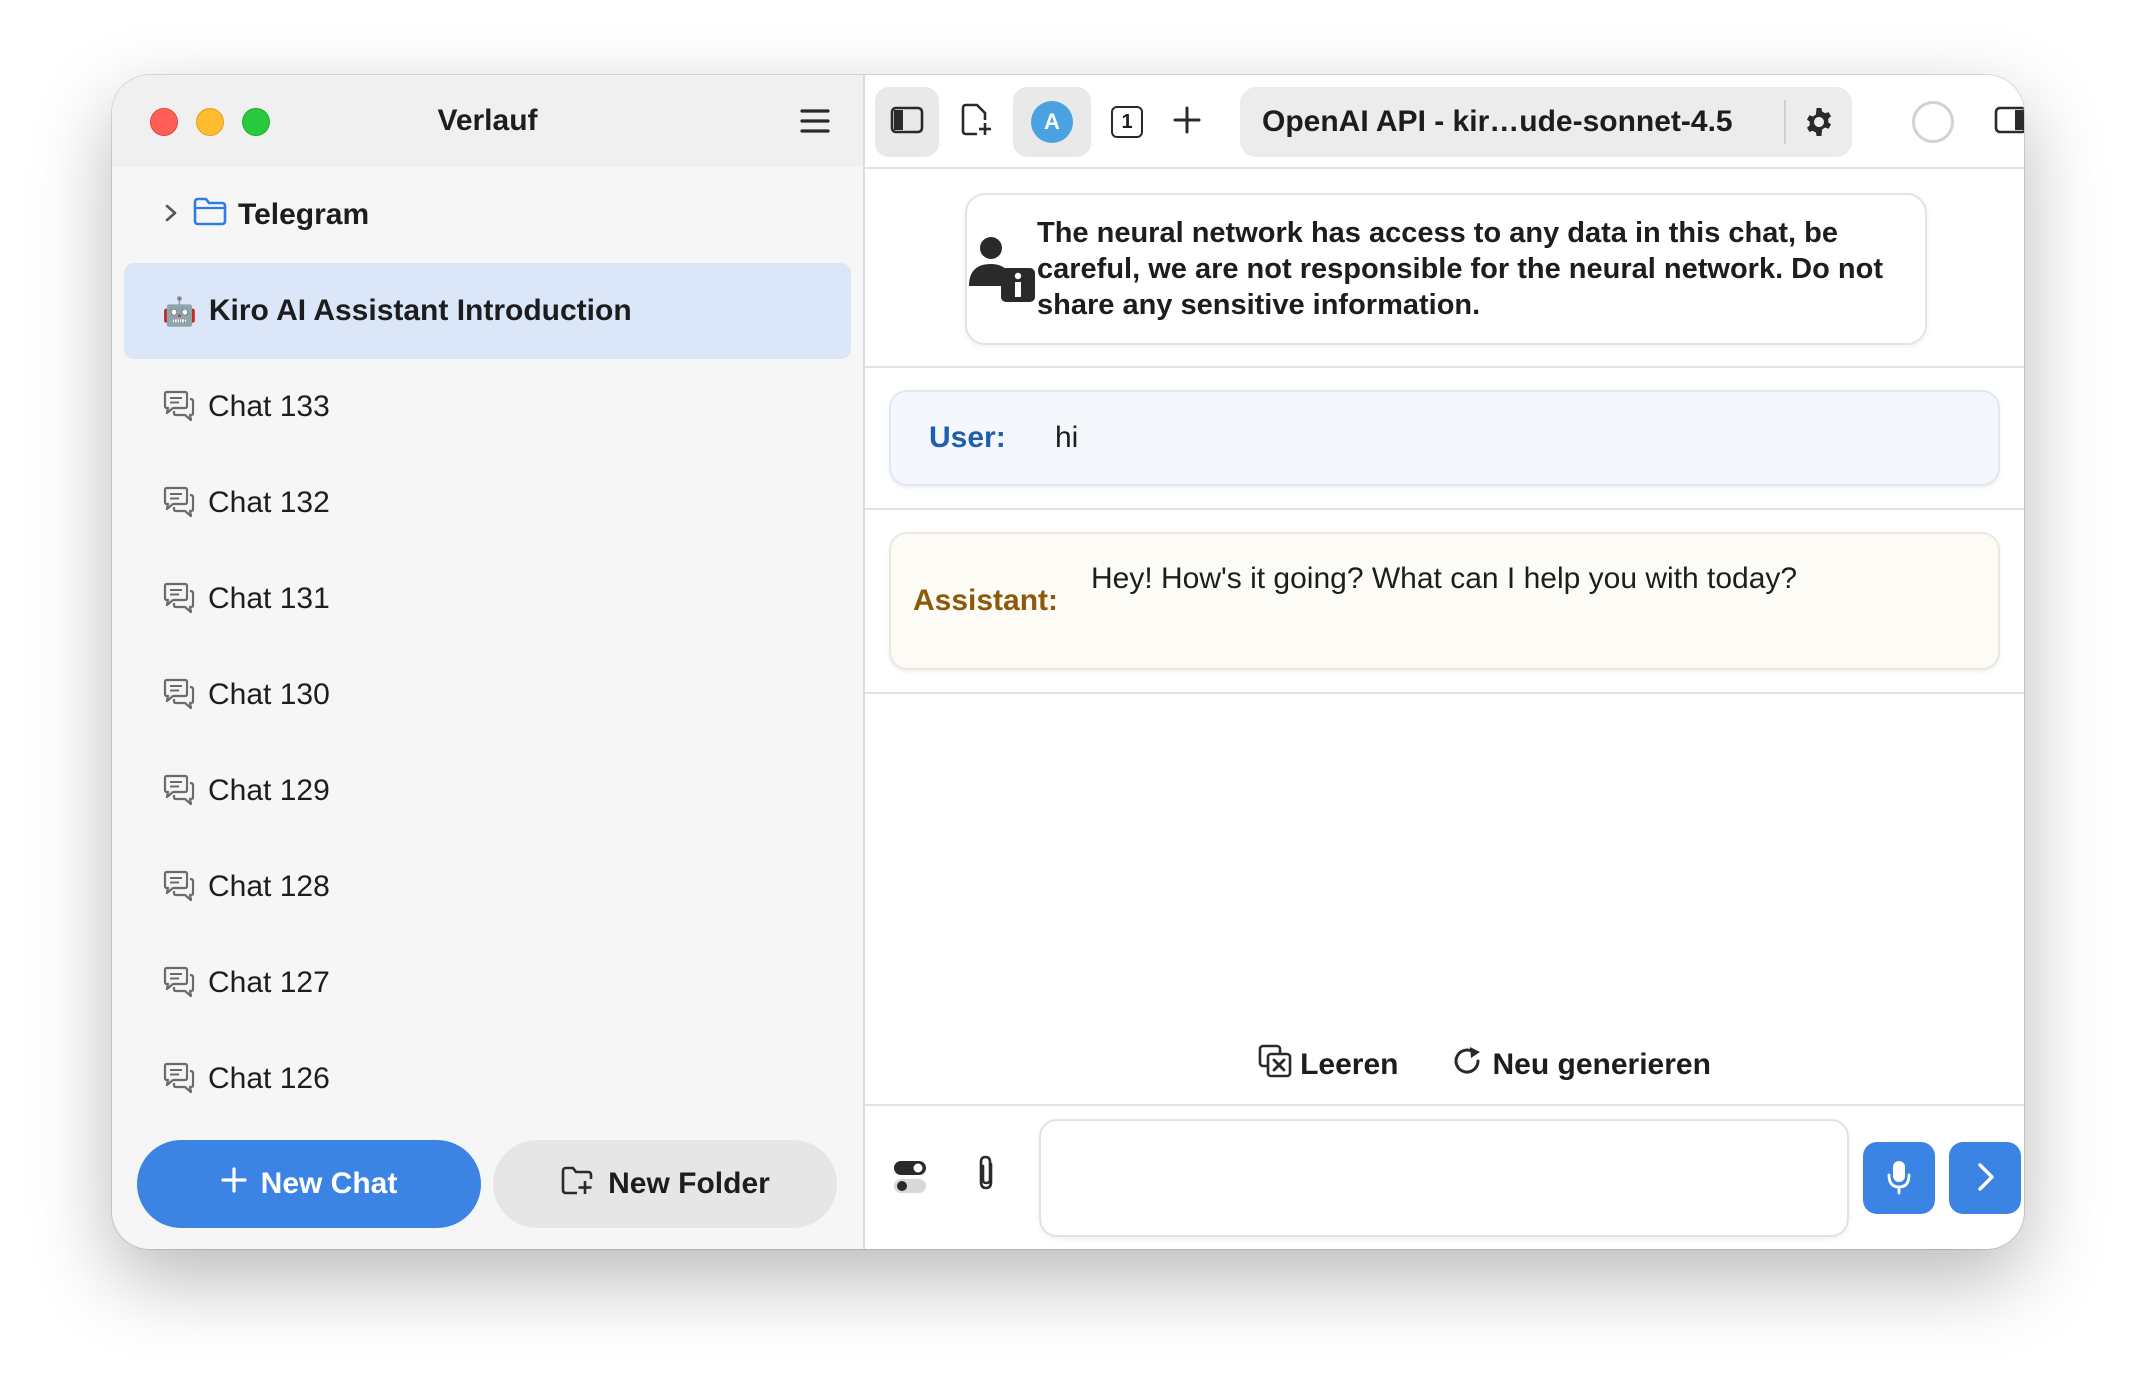 Image resolution: width=2136 pixels, height=1396 pixels. Describe the element at coordinates (487, 407) in the screenshot. I see `chat-item: Chat 133` at that location.